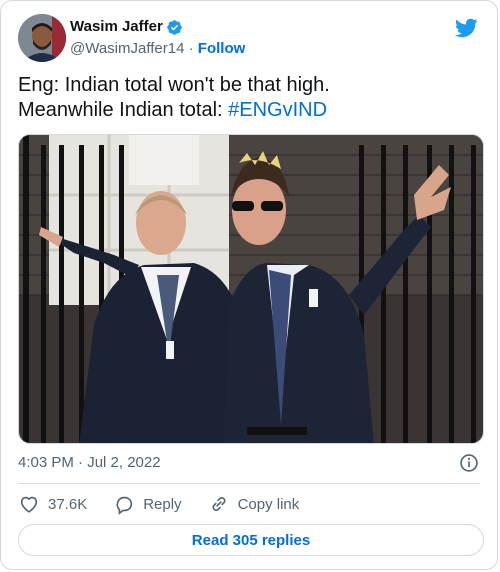 The width and height of the screenshot is (500, 572). Describe the element at coordinates (123, 110) in the screenshot. I see `tweet-text-line2: Meanwhile Indian total:` at that location.